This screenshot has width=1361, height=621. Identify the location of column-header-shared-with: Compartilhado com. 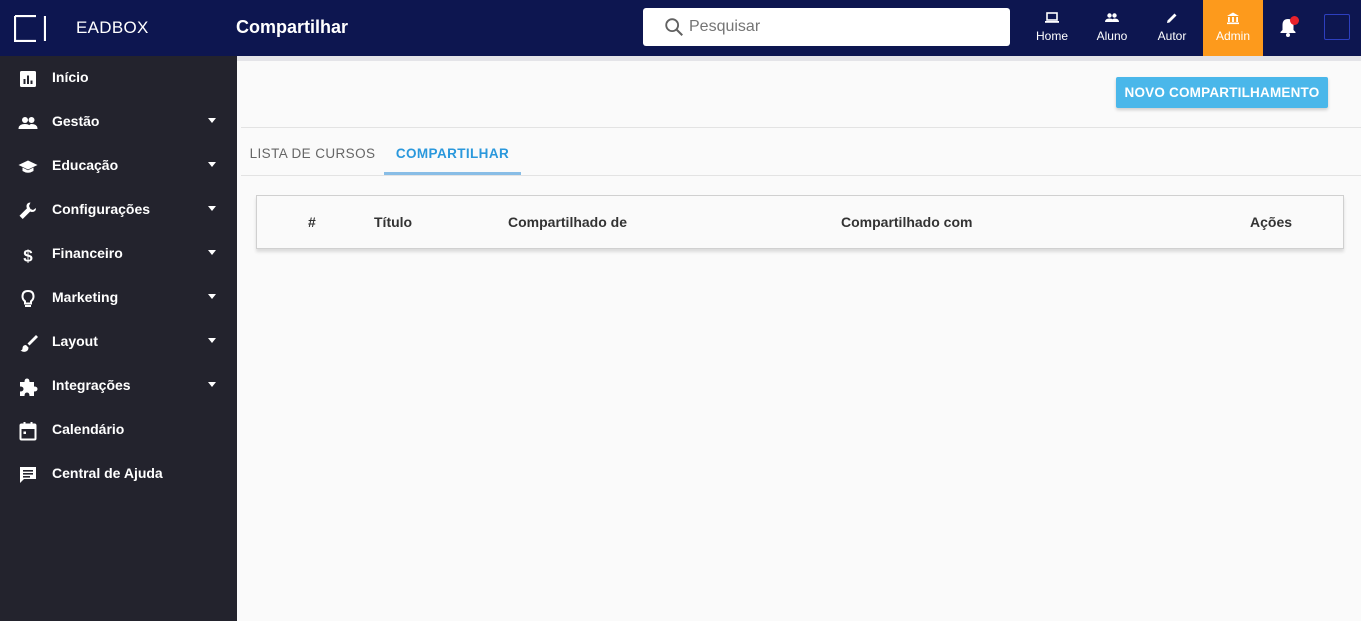
(906, 222).